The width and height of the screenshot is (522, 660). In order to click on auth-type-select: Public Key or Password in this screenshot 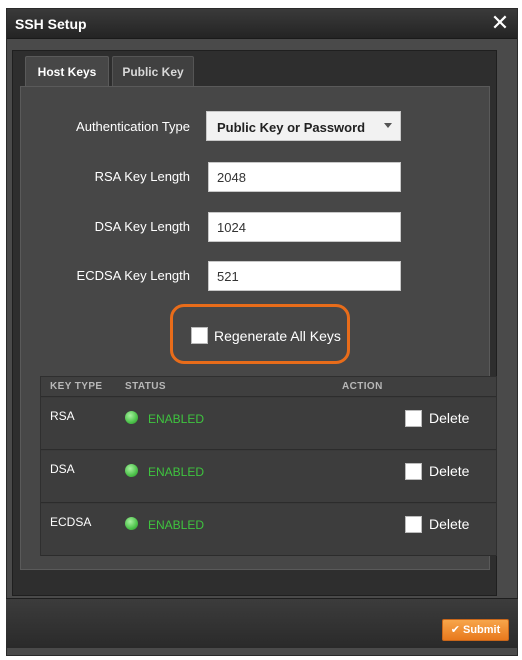, I will do `click(303, 126)`.